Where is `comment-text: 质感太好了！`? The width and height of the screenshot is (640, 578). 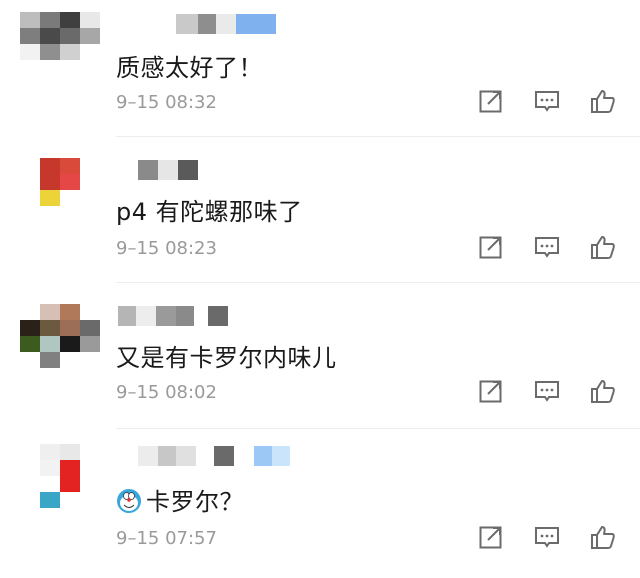
comment-text: 质感太好了！ is located at coordinates (189, 65).